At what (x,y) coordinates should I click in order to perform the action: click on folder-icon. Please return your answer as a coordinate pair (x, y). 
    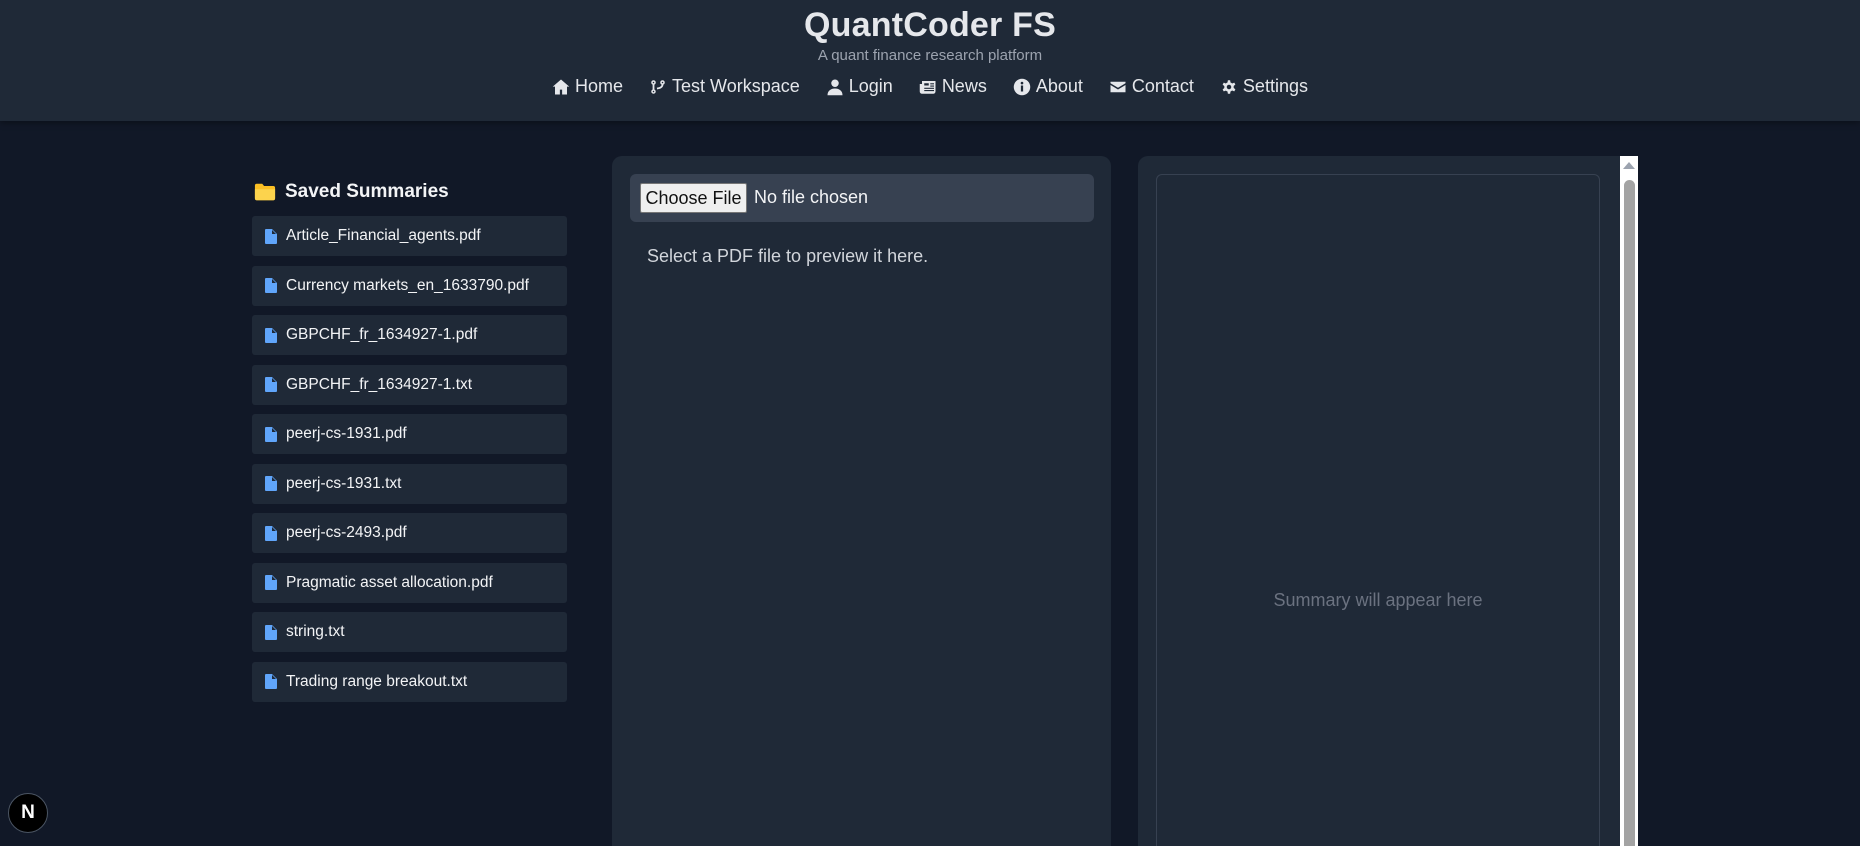
    Looking at the image, I should click on (265, 192).